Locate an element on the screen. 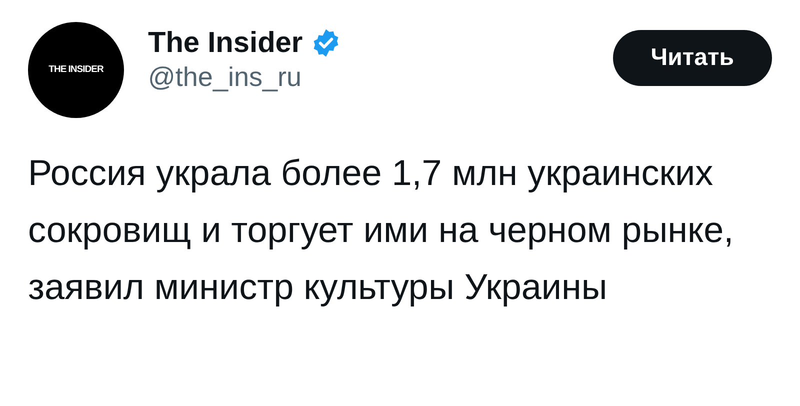 This screenshot has width=800, height=406. account-name: The Insider is located at coordinates (225, 43).